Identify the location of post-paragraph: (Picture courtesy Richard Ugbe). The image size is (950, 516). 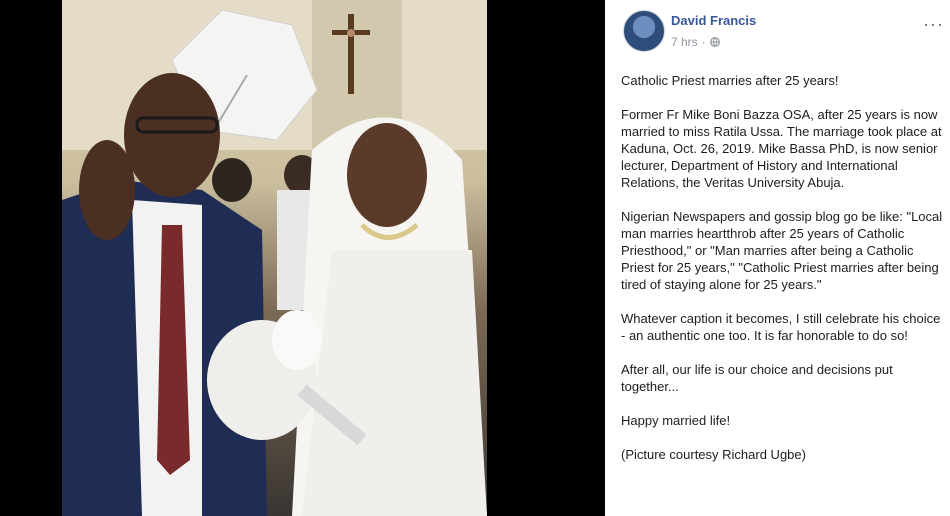
(713, 454).